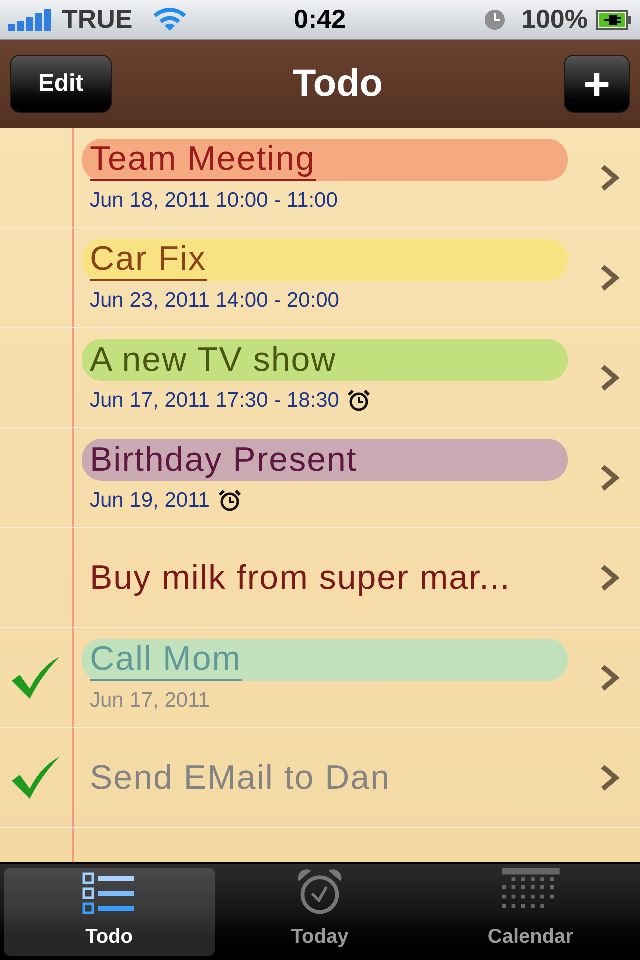 The height and width of the screenshot is (960, 640). I want to click on todo-title: Call Mom, so click(166, 659).